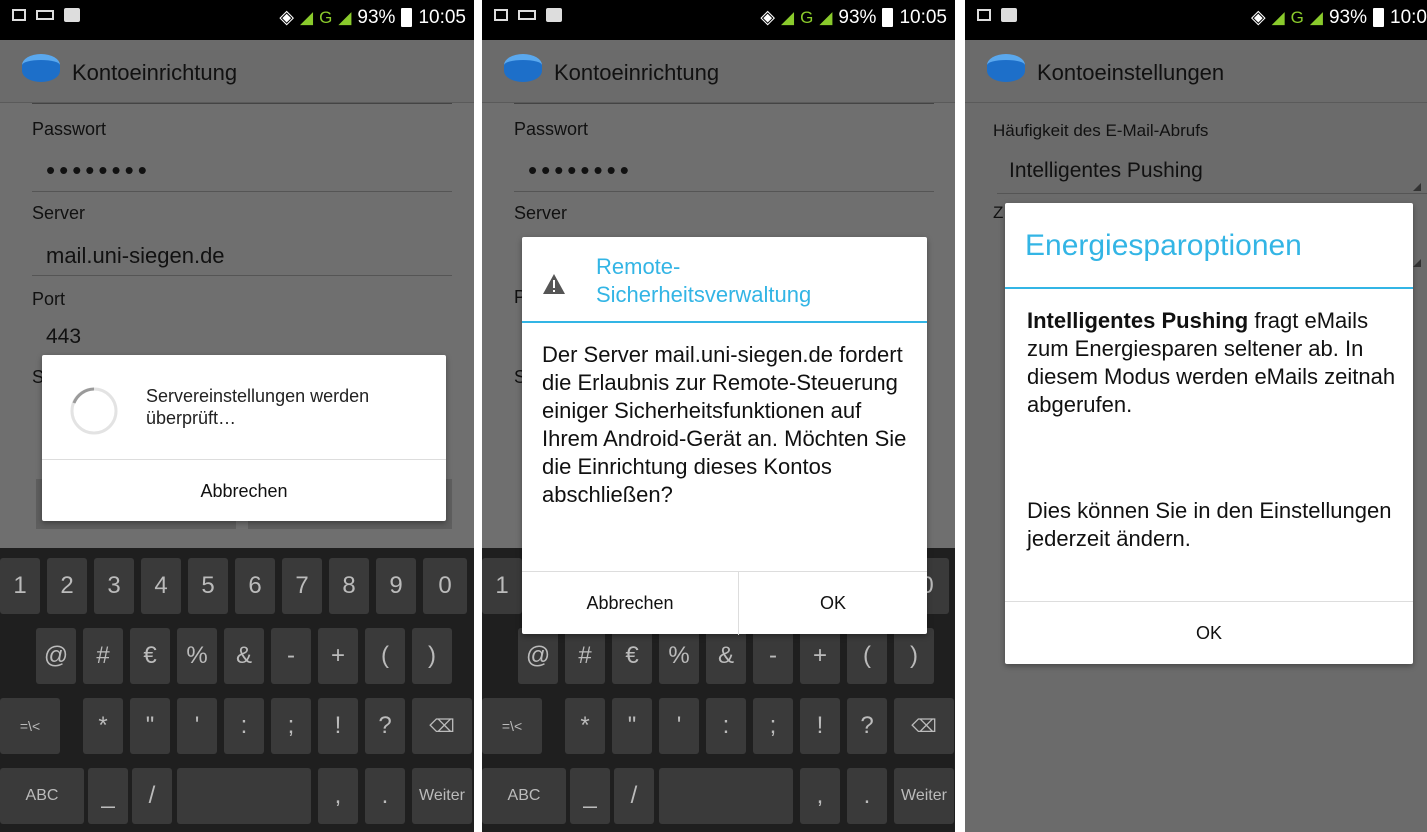 This screenshot has height=832, width=1427. What do you see at coordinates (161, 586) in the screenshot?
I see `key: 4` at bounding box center [161, 586].